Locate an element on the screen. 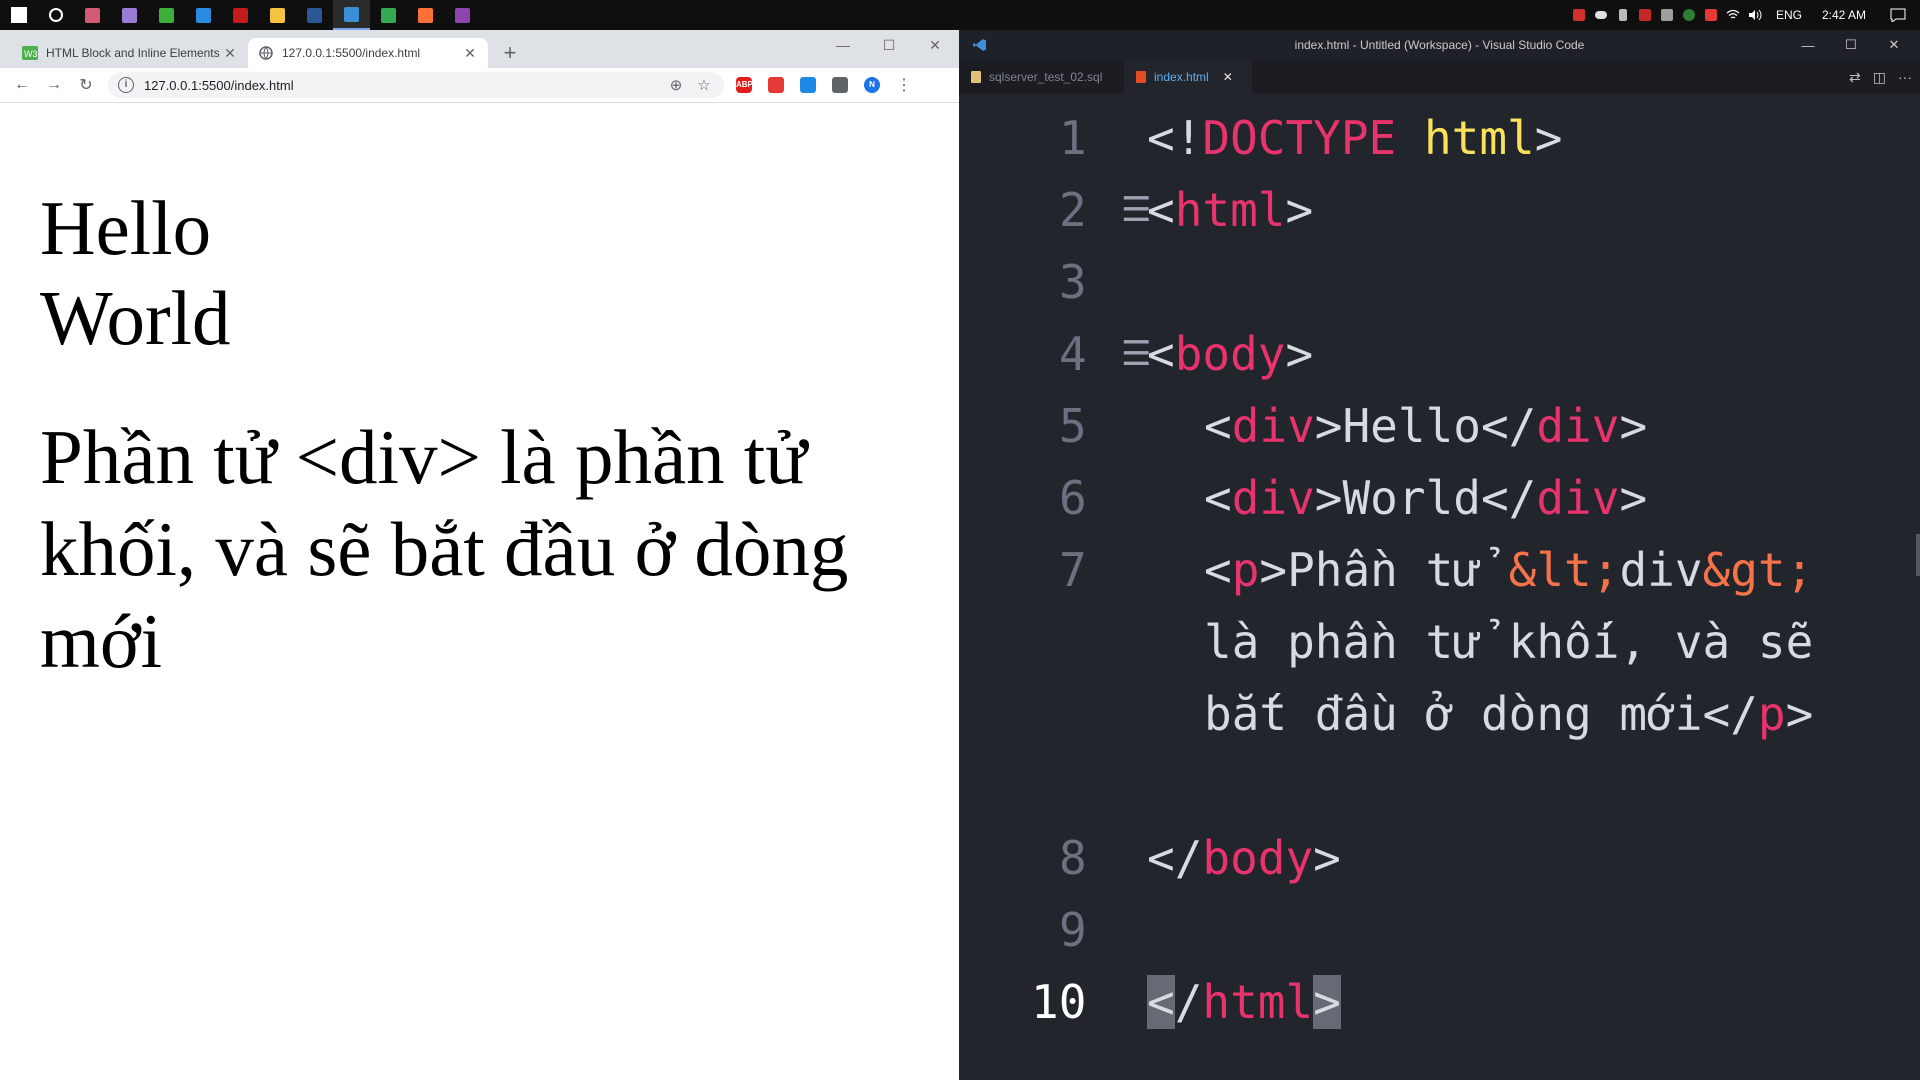 The image size is (1920, 1080). code-line-6: <div>World</div> is located at coordinates (1426, 498).